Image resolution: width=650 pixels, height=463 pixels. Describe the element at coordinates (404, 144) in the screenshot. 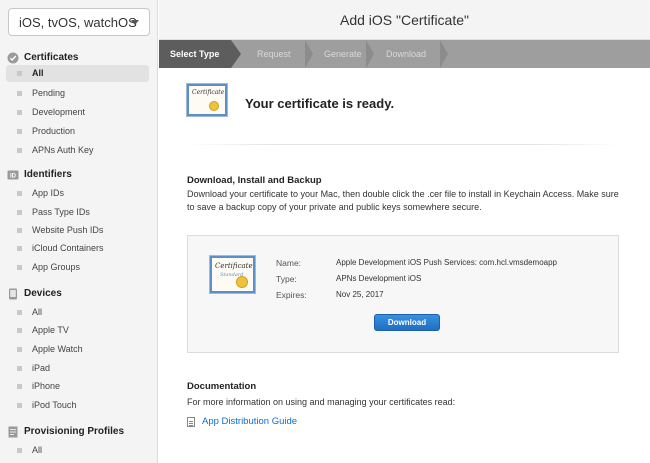

I see `divider` at that location.